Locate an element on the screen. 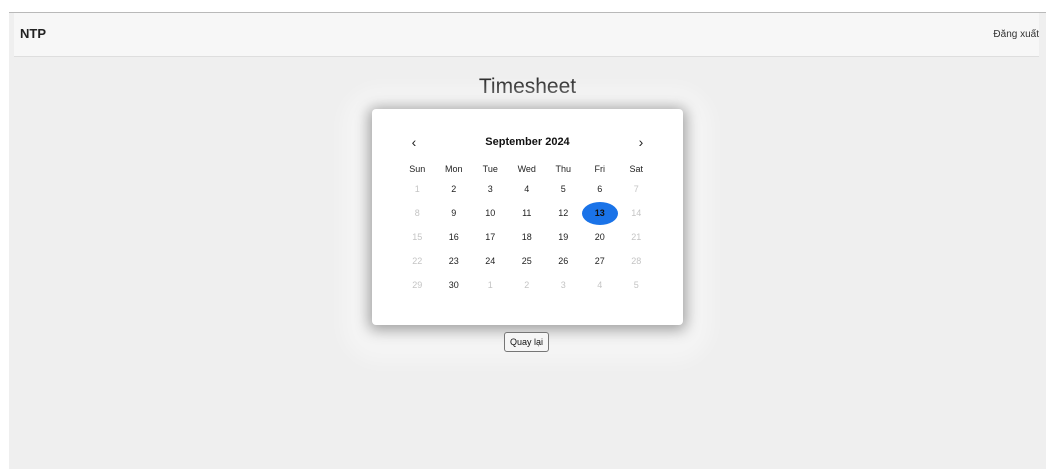 This screenshot has height=469, width=1046. page-title: Timesheet is located at coordinates (527, 86).